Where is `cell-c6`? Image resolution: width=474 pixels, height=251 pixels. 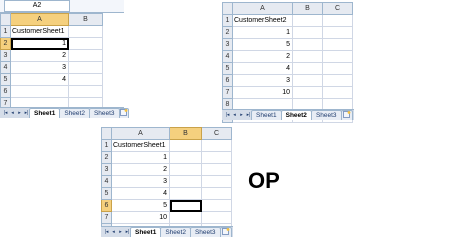
cell-c6 is located at coordinates (216, 205).